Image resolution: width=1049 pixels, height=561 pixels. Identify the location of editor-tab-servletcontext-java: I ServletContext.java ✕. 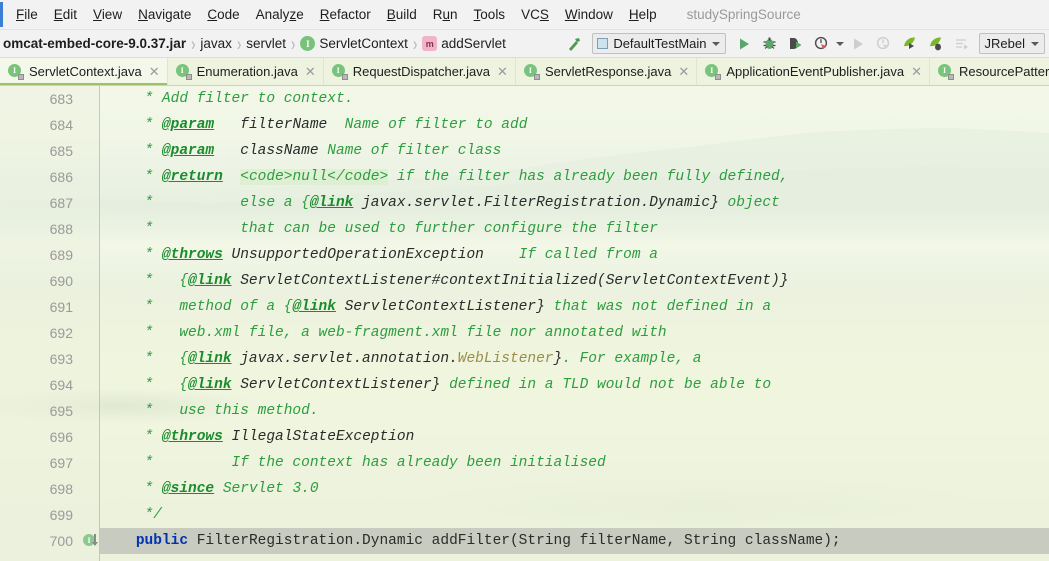
(84, 71).